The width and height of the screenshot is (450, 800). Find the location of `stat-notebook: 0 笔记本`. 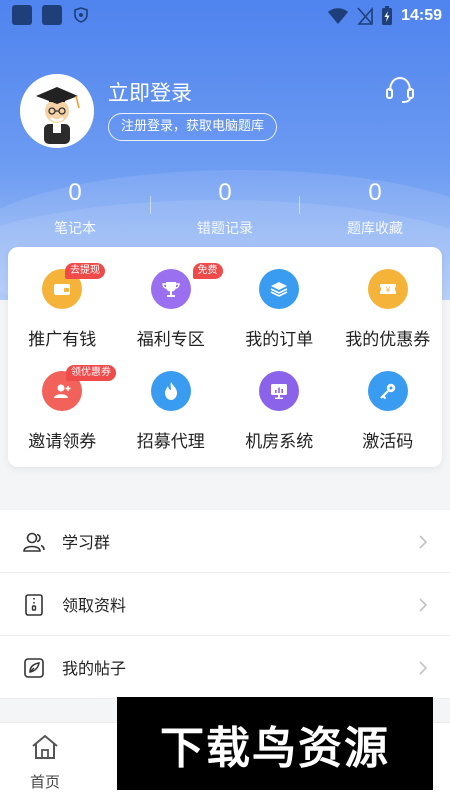

stat-notebook: 0 笔记本 is located at coordinates (75, 210).